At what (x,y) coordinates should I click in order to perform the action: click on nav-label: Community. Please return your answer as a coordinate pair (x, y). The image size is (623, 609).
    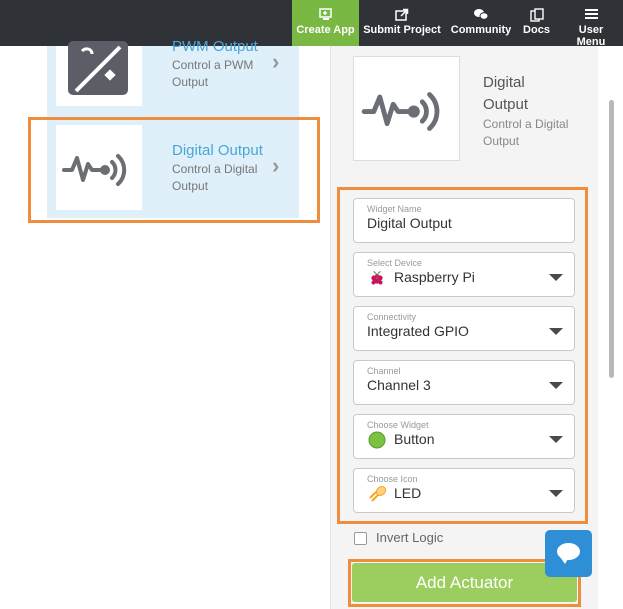
    Looking at the image, I should click on (481, 30).